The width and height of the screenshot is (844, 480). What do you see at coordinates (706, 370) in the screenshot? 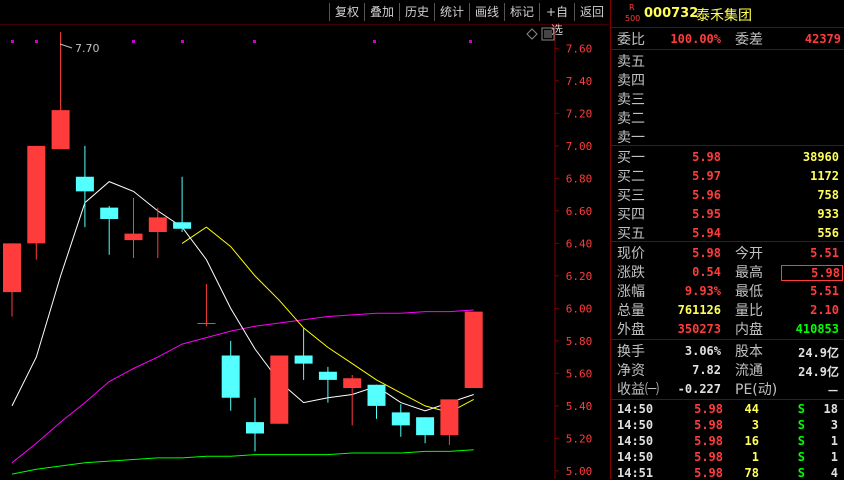
I see `fund-value: 7.82` at bounding box center [706, 370].